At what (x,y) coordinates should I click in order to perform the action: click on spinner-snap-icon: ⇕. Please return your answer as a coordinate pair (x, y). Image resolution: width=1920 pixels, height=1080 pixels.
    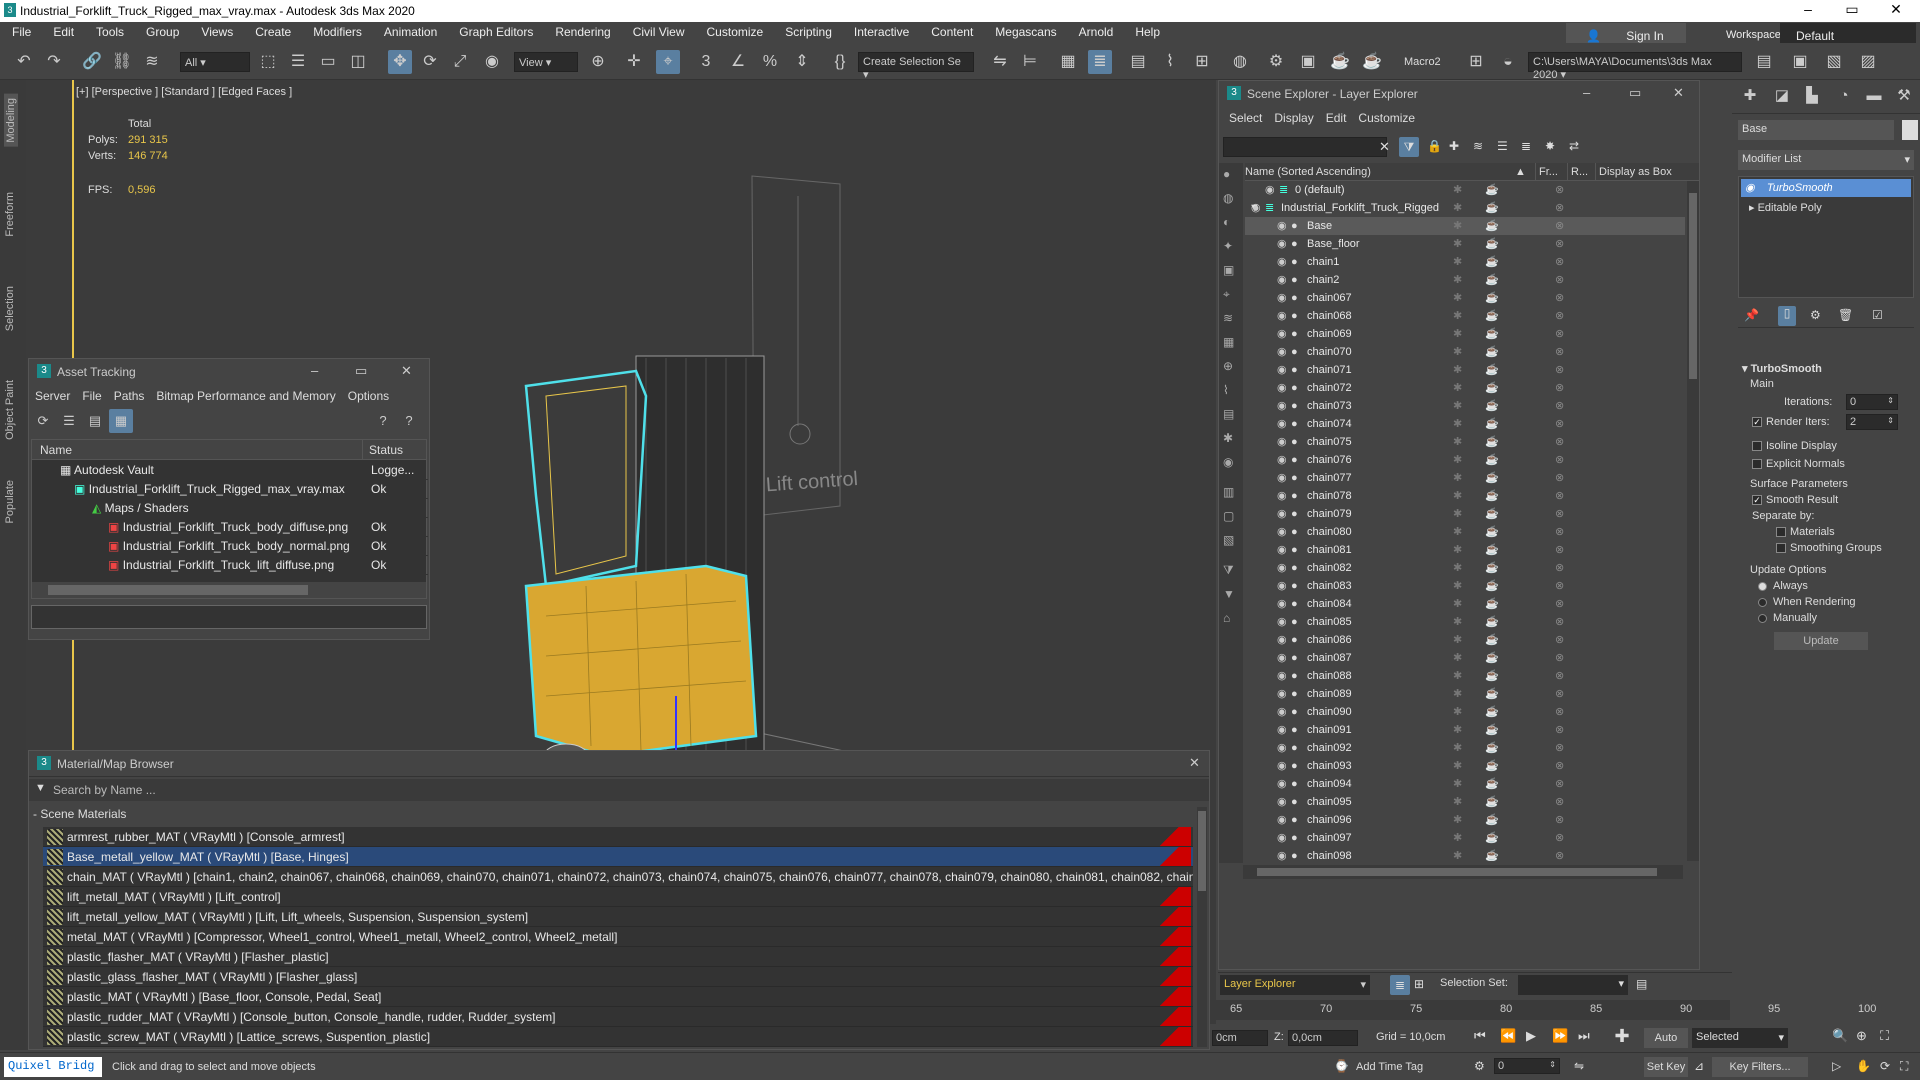
    Looking at the image, I should click on (802, 62).